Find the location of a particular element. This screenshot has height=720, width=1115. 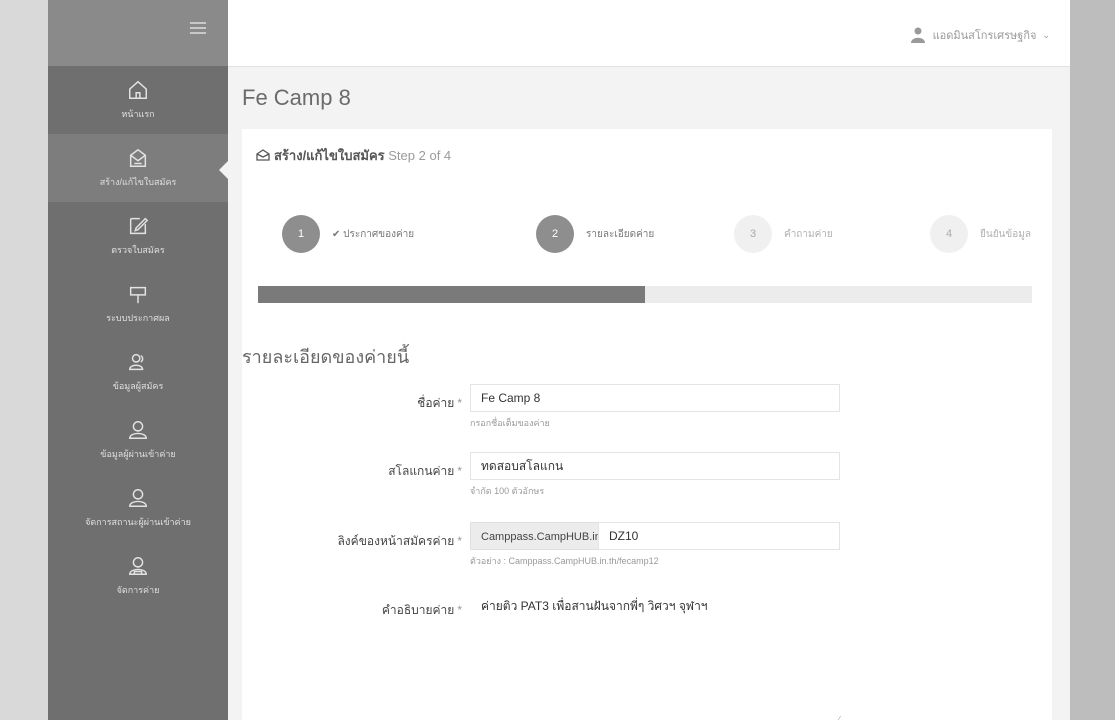

sidebar-item-label: ข้อมูลผู้สมัคร is located at coordinates (138, 386).